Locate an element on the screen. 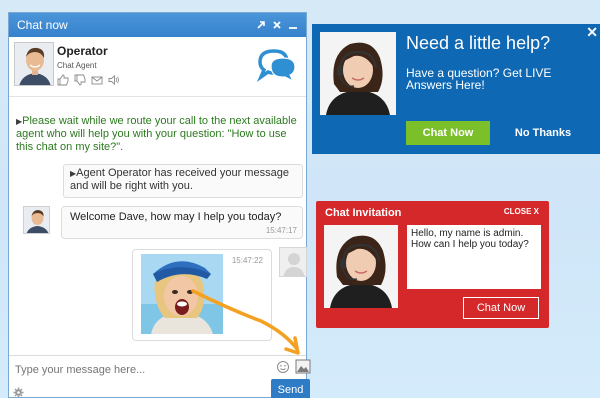 This screenshot has width=600, height=398. chat-footer is located at coordinates (157, 390).